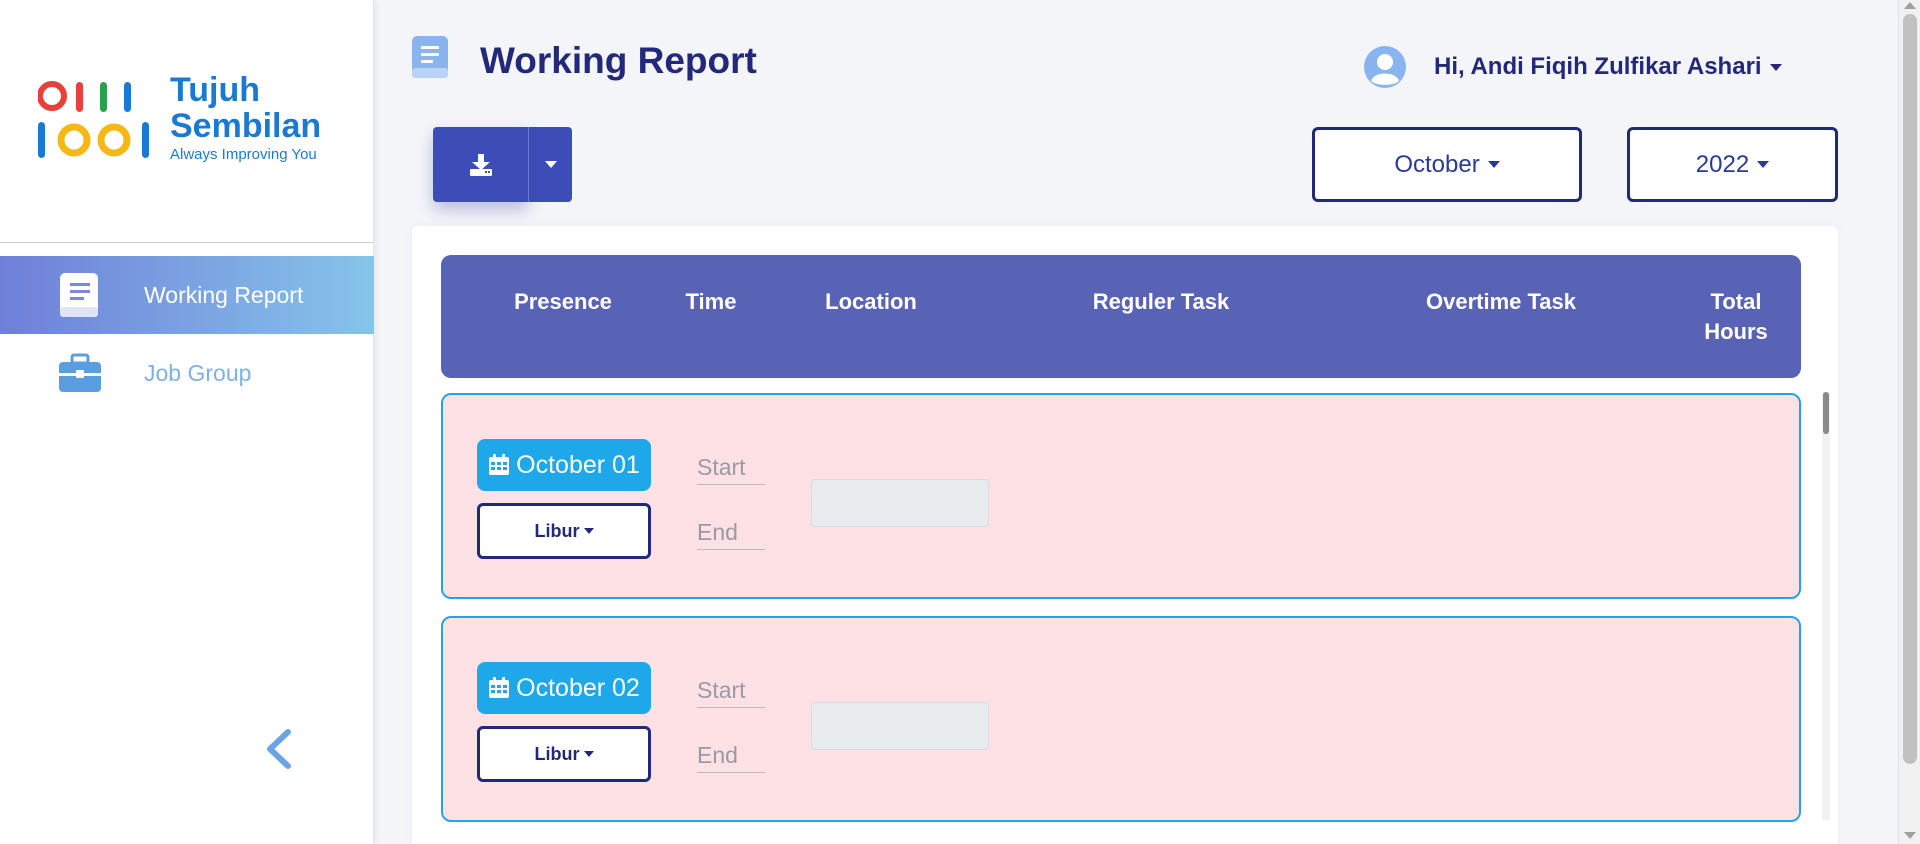 The height and width of the screenshot is (844, 1920). Describe the element at coordinates (1826, 413) in the screenshot. I see `table-scrollbar-thumb` at that location.